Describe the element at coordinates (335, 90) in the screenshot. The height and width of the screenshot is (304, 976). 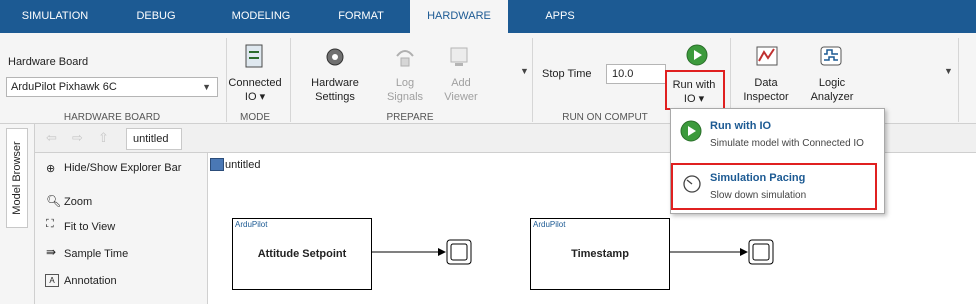
I see `hardware-settings-label: Hardware Settings` at that location.